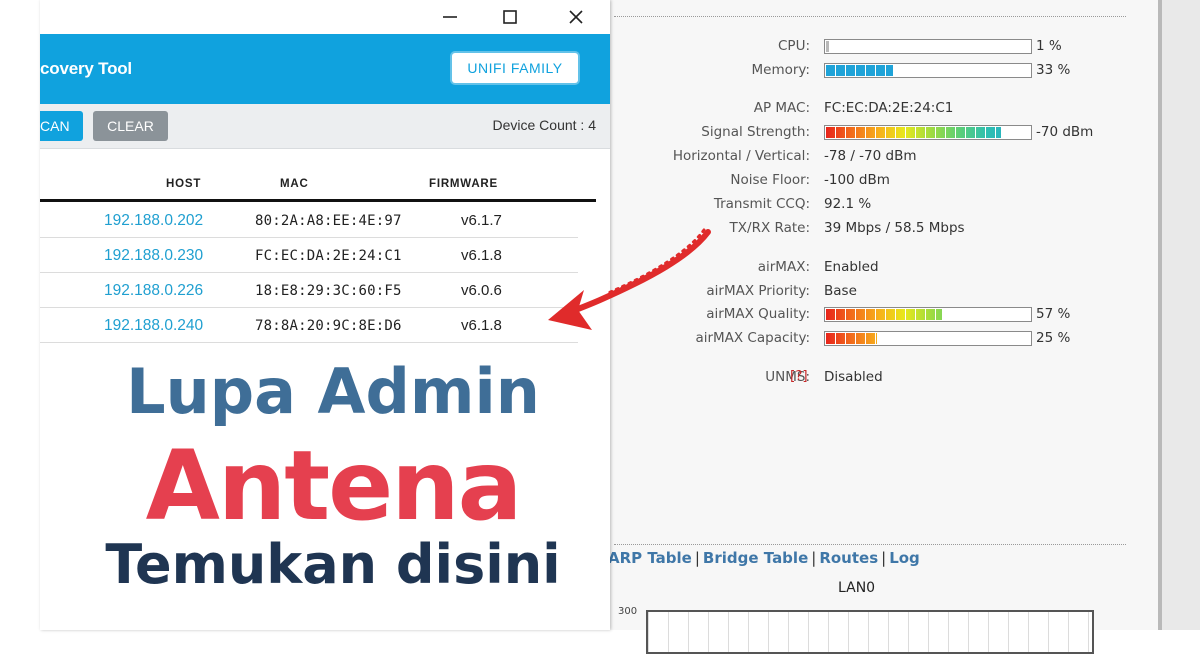  What do you see at coordinates (1181, 315) in the screenshot?
I see `page-margin` at bounding box center [1181, 315].